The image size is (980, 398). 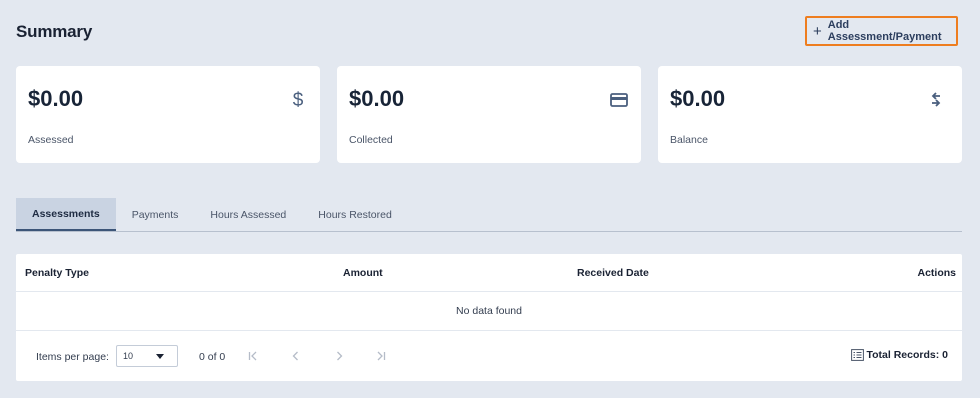 I want to click on dollar-icon: $, so click(x=298, y=100).